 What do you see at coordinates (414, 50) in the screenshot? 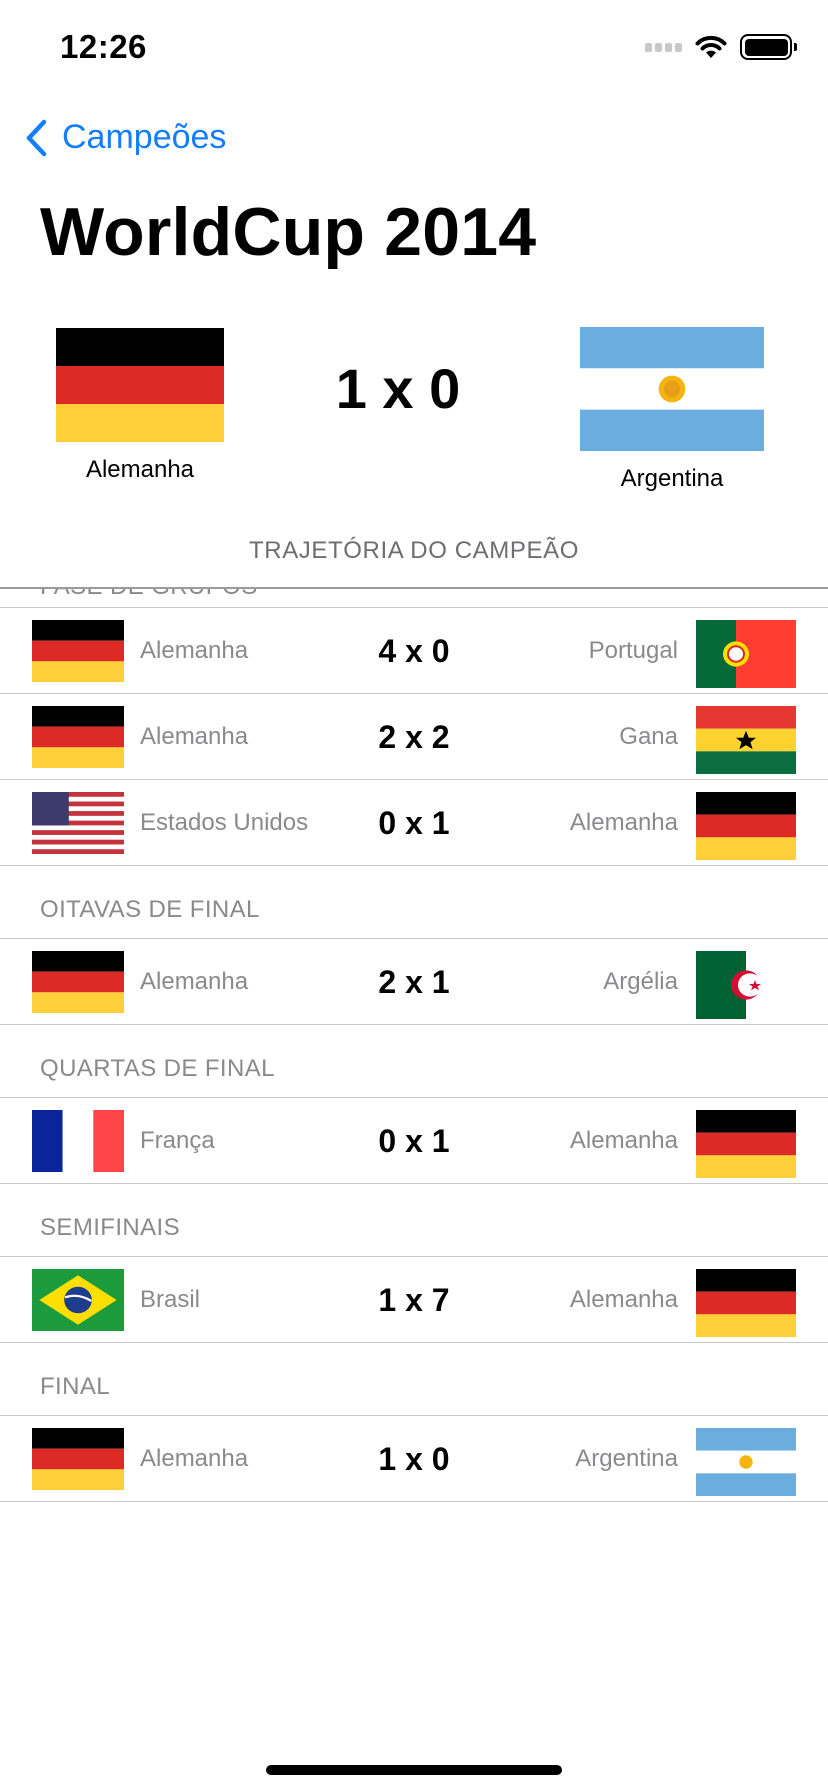
I see `status-bar: 12:26` at bounding box center [414, 50].